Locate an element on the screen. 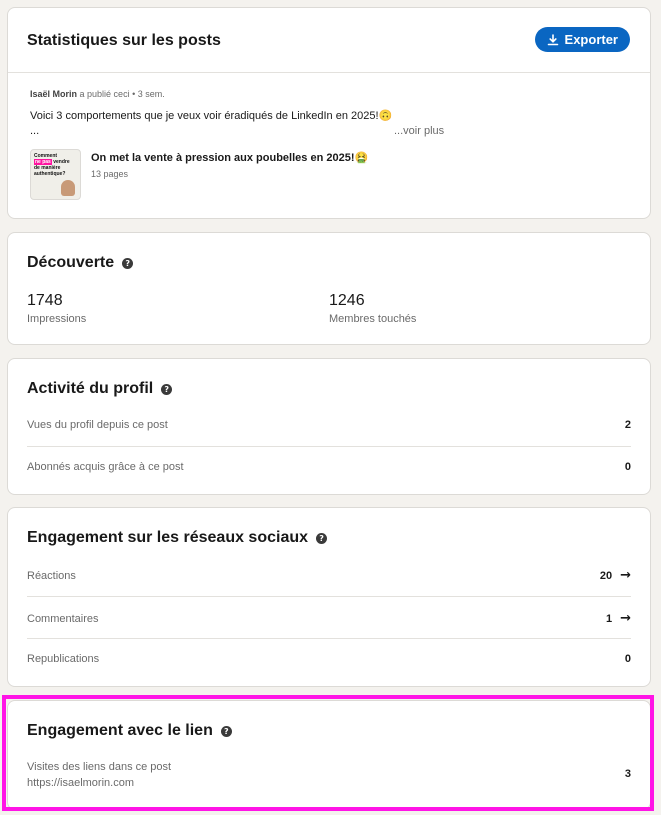 The height and width of the screenshot is (815, 661). row-value: 2 is located at coordinates (627, 425).